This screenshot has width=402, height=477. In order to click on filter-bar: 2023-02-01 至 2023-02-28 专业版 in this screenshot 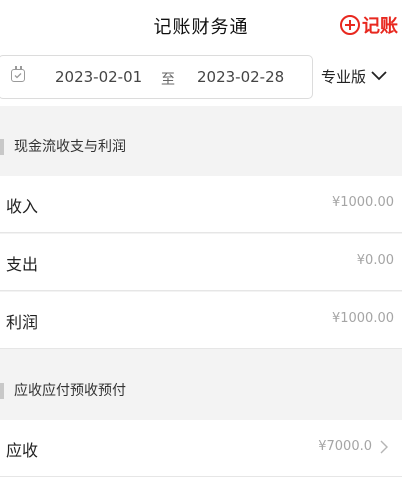, I will do `click(201, 78)`.